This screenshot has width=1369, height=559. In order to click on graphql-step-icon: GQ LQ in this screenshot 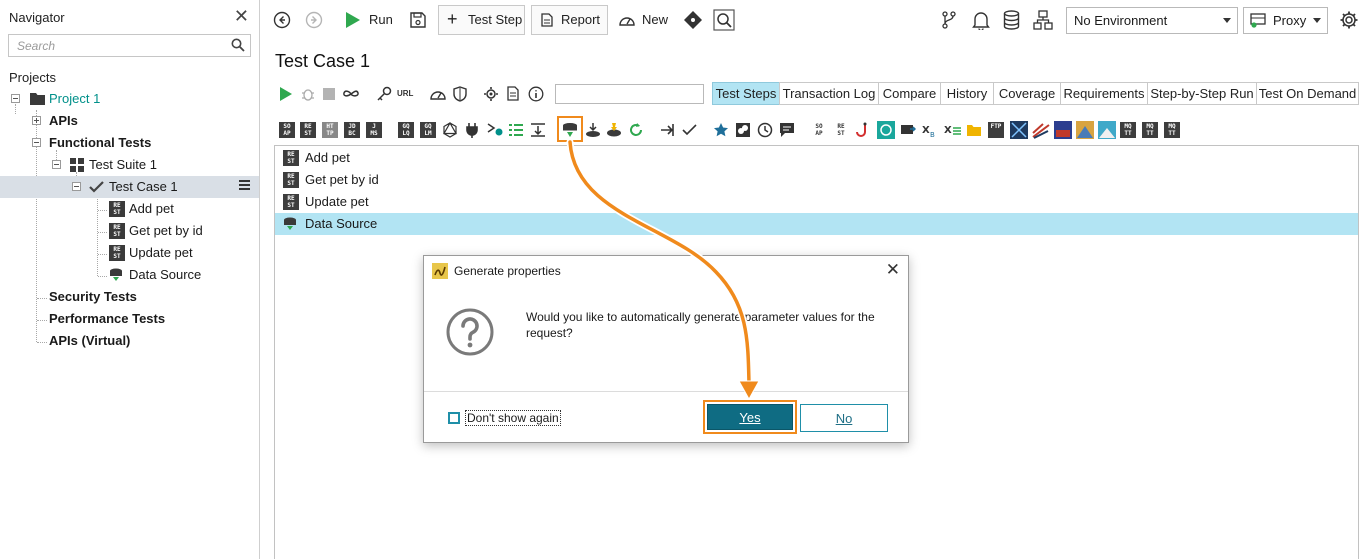, I will do `click(406, 130)`.